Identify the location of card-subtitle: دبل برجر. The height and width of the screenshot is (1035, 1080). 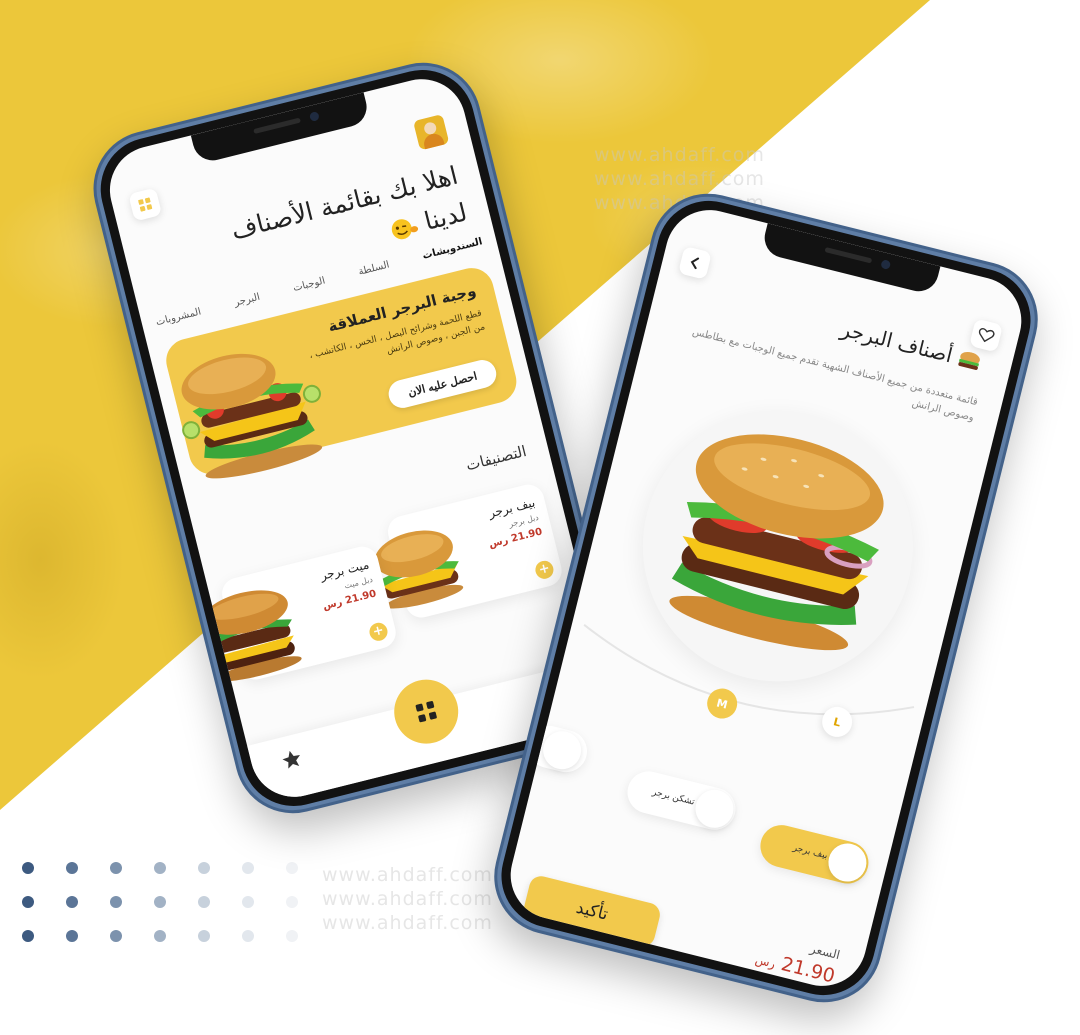
(523, 520).